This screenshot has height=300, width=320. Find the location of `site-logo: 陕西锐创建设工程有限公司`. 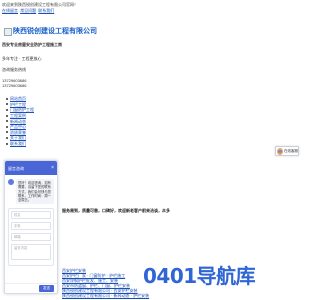

site-logo: 陕西锐创建设工程有限公司 is located at coordinates (50, 32).